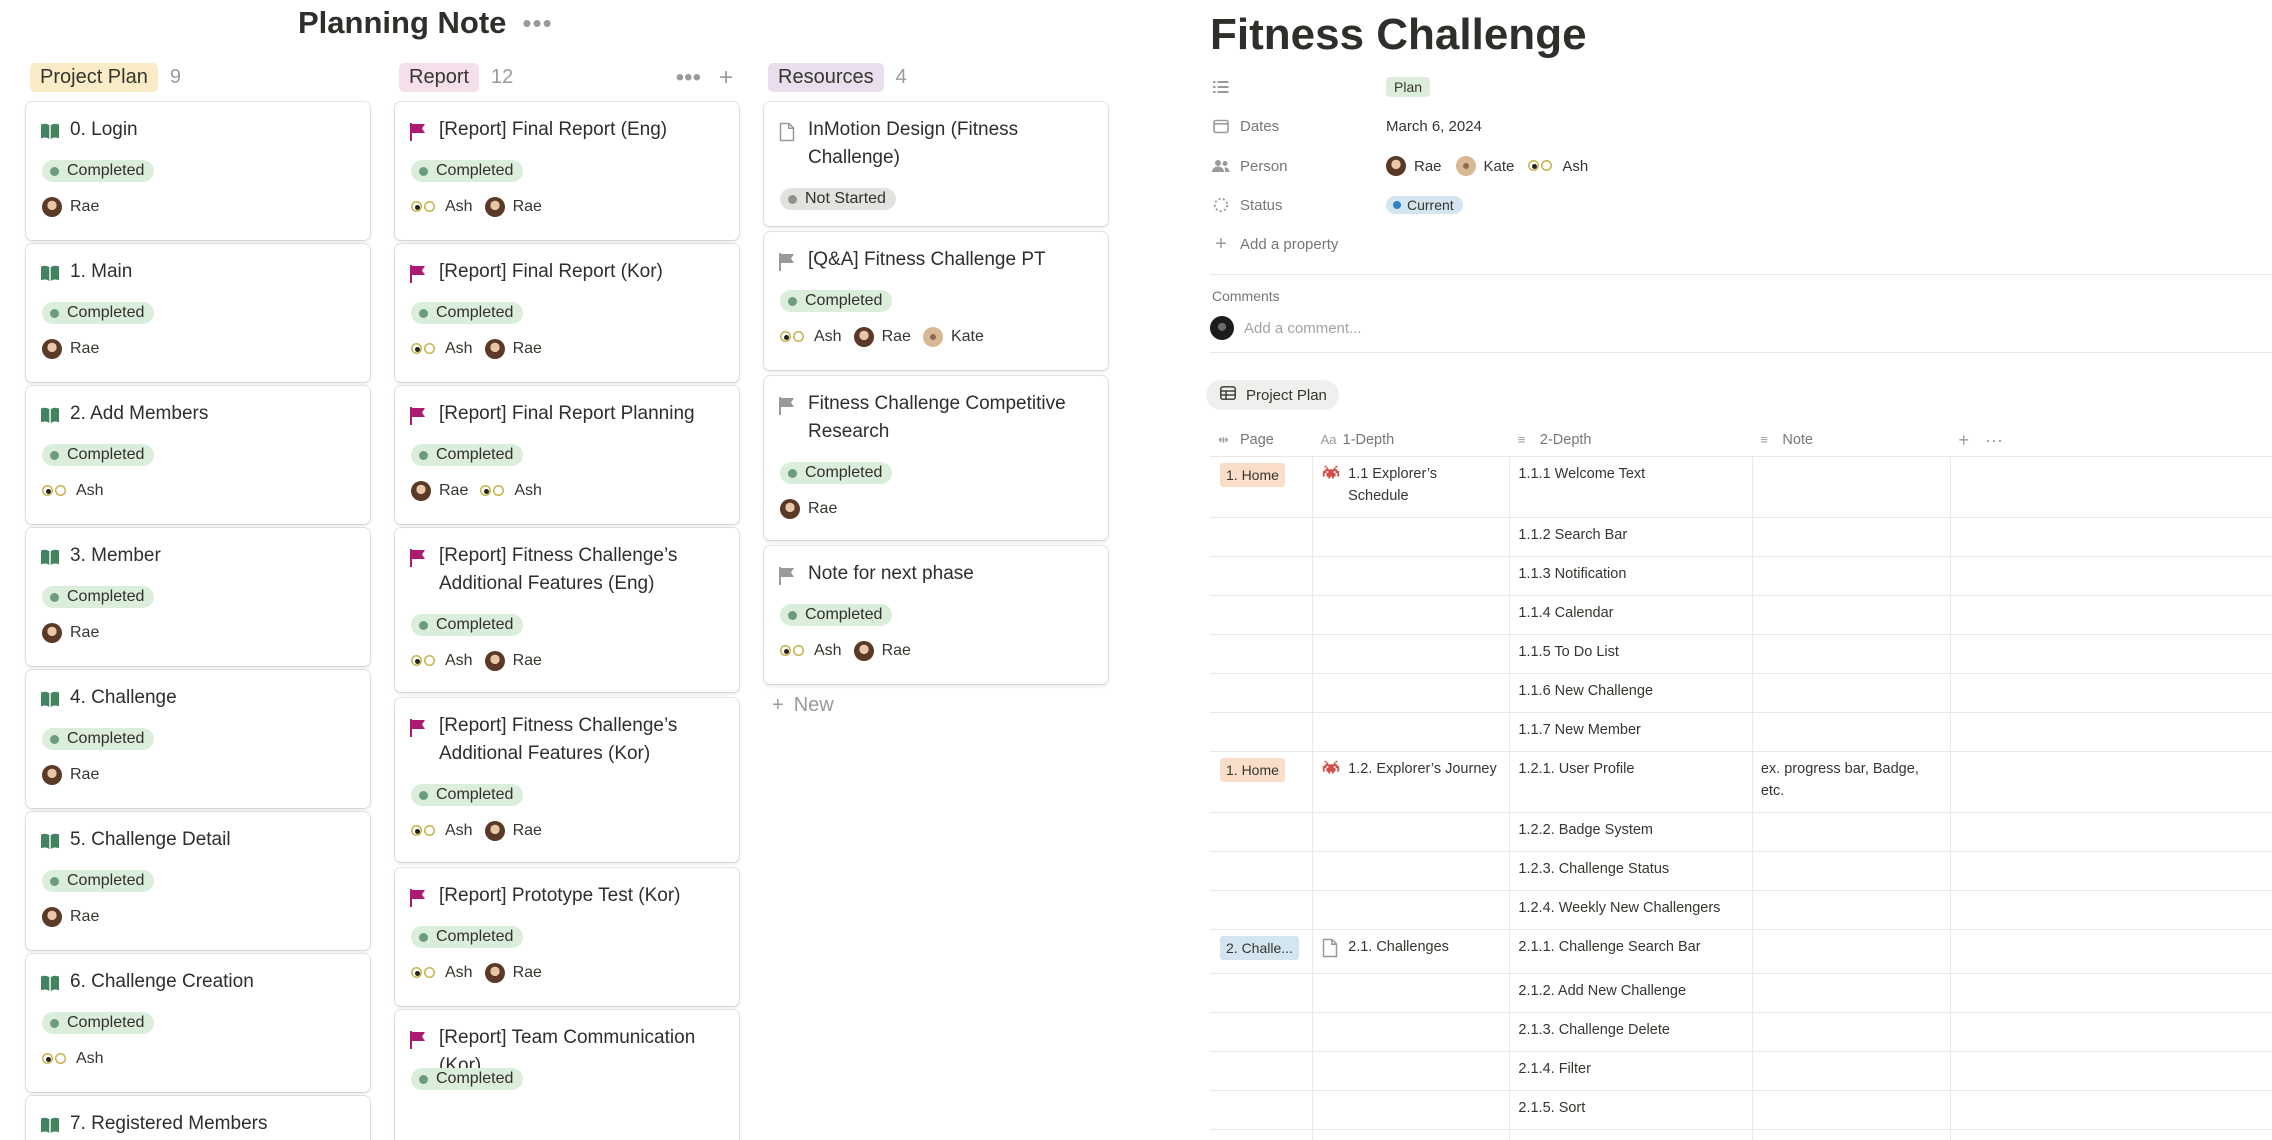 The height and width of the screenshot is (1140, 2272). I want to click on table-row: 1.2.2. Badge System, so click(1741, 832).